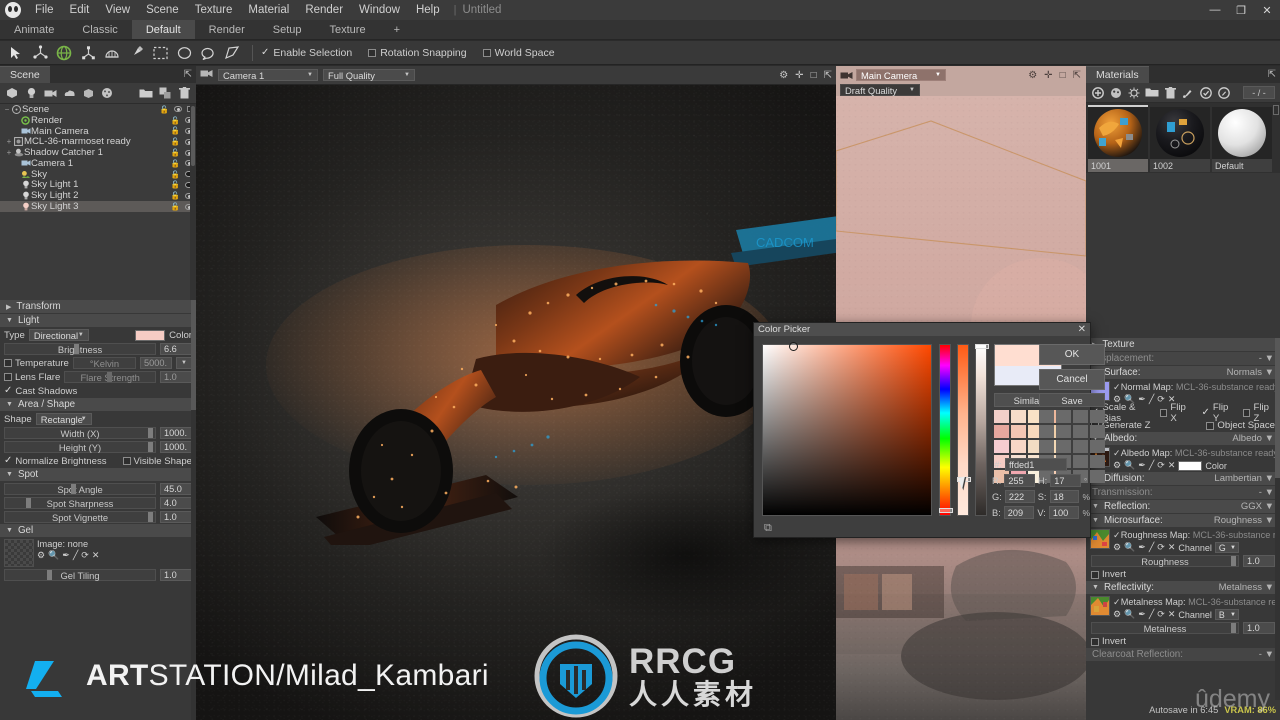 Image resolution: width=1280 pixels, height=720 pixels. I want to click on ok-button: OK, so click(1072, 354).